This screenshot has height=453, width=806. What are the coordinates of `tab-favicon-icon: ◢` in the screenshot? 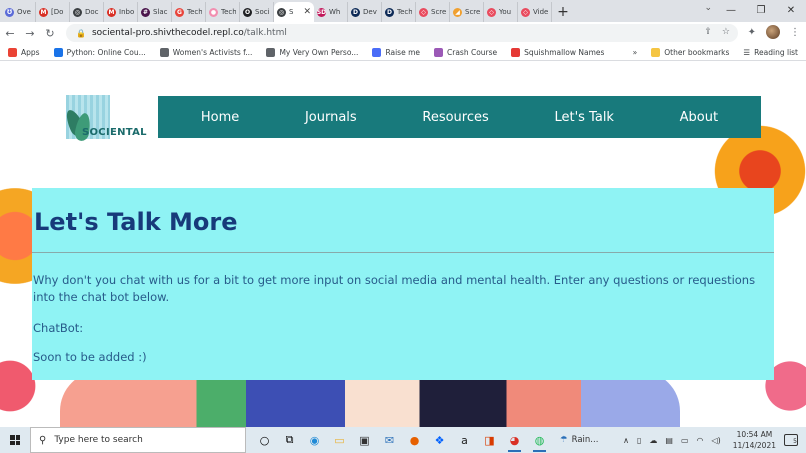 It's located at (457, 12).